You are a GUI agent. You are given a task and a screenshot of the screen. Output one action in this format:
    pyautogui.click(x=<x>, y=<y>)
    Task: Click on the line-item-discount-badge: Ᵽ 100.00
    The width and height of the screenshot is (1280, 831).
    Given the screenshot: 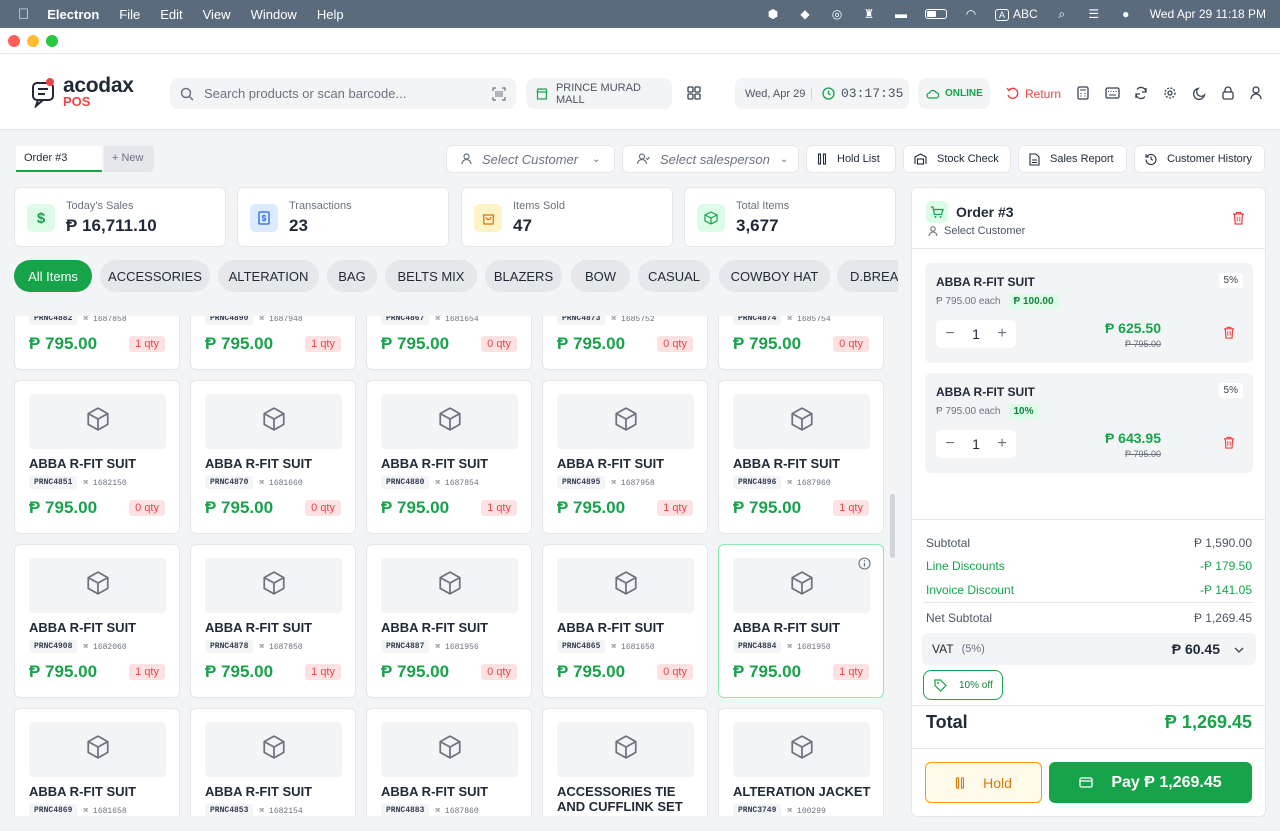 What is the action you would take?
    pyautogui.click(x=1033, y=301)
    